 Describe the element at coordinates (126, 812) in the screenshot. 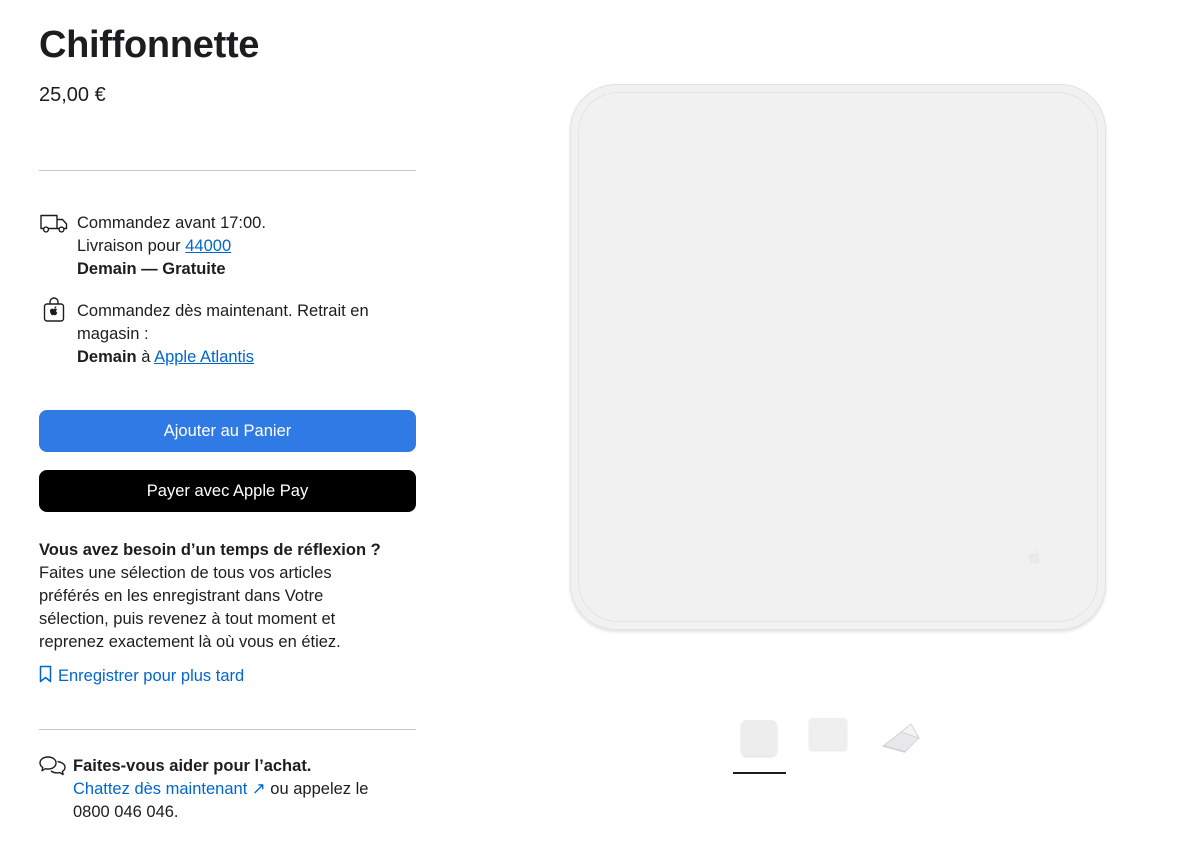

I see `phone-number: 0800 046 046.` at that location.